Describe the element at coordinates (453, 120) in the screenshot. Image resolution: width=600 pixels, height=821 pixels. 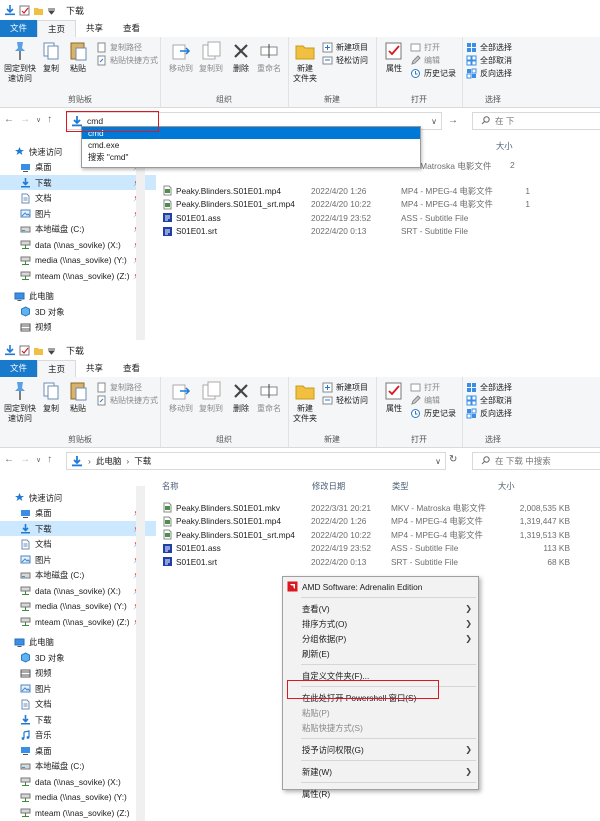
I see `go-arrow-icon: →` at that location.